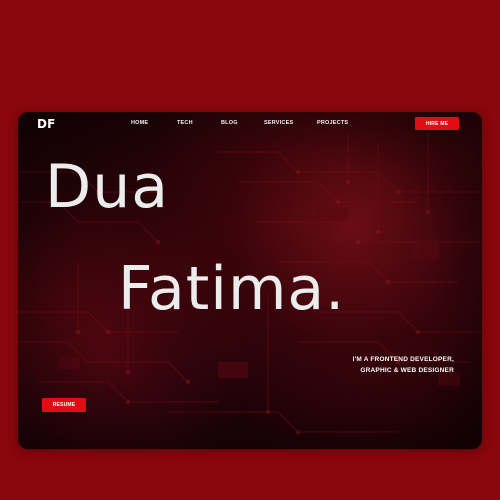 Image resolution: width=500 pixels, height=500 pixels. What do you see at coordinates (332, 123) in the screenshot?
I see `nav-projects: PROJECTS` at bounding box center [332, 123].